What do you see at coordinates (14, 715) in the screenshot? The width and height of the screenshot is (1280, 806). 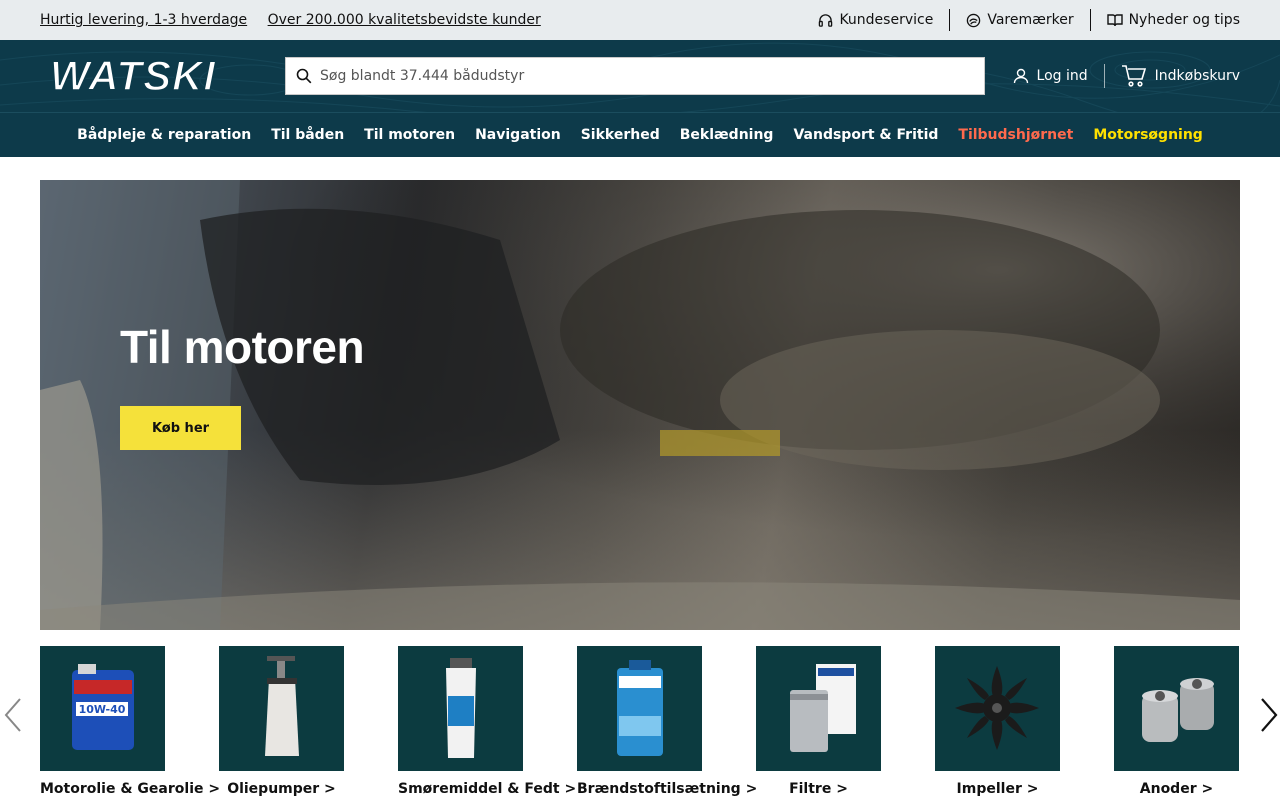 I see `carousel-prev-icon` at bounding box center [14, 715].